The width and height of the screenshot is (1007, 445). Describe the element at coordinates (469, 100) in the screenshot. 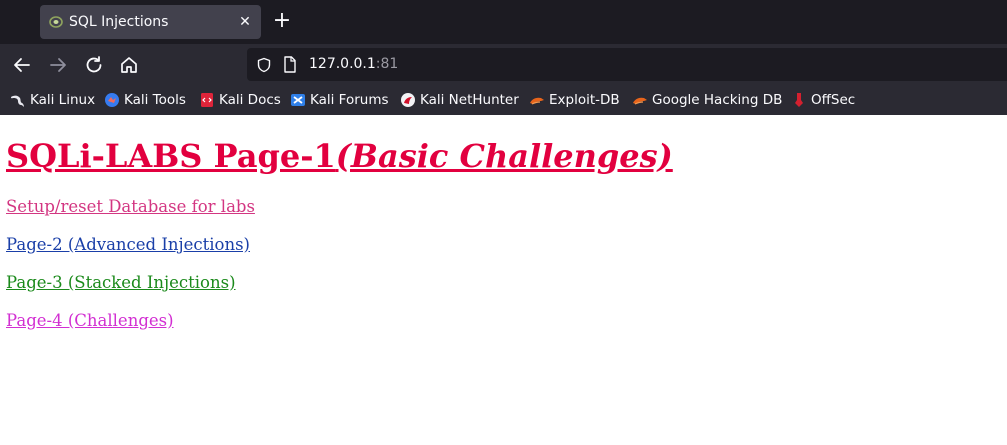

I see `bookmark-label: Kali NetHunter` at that location.